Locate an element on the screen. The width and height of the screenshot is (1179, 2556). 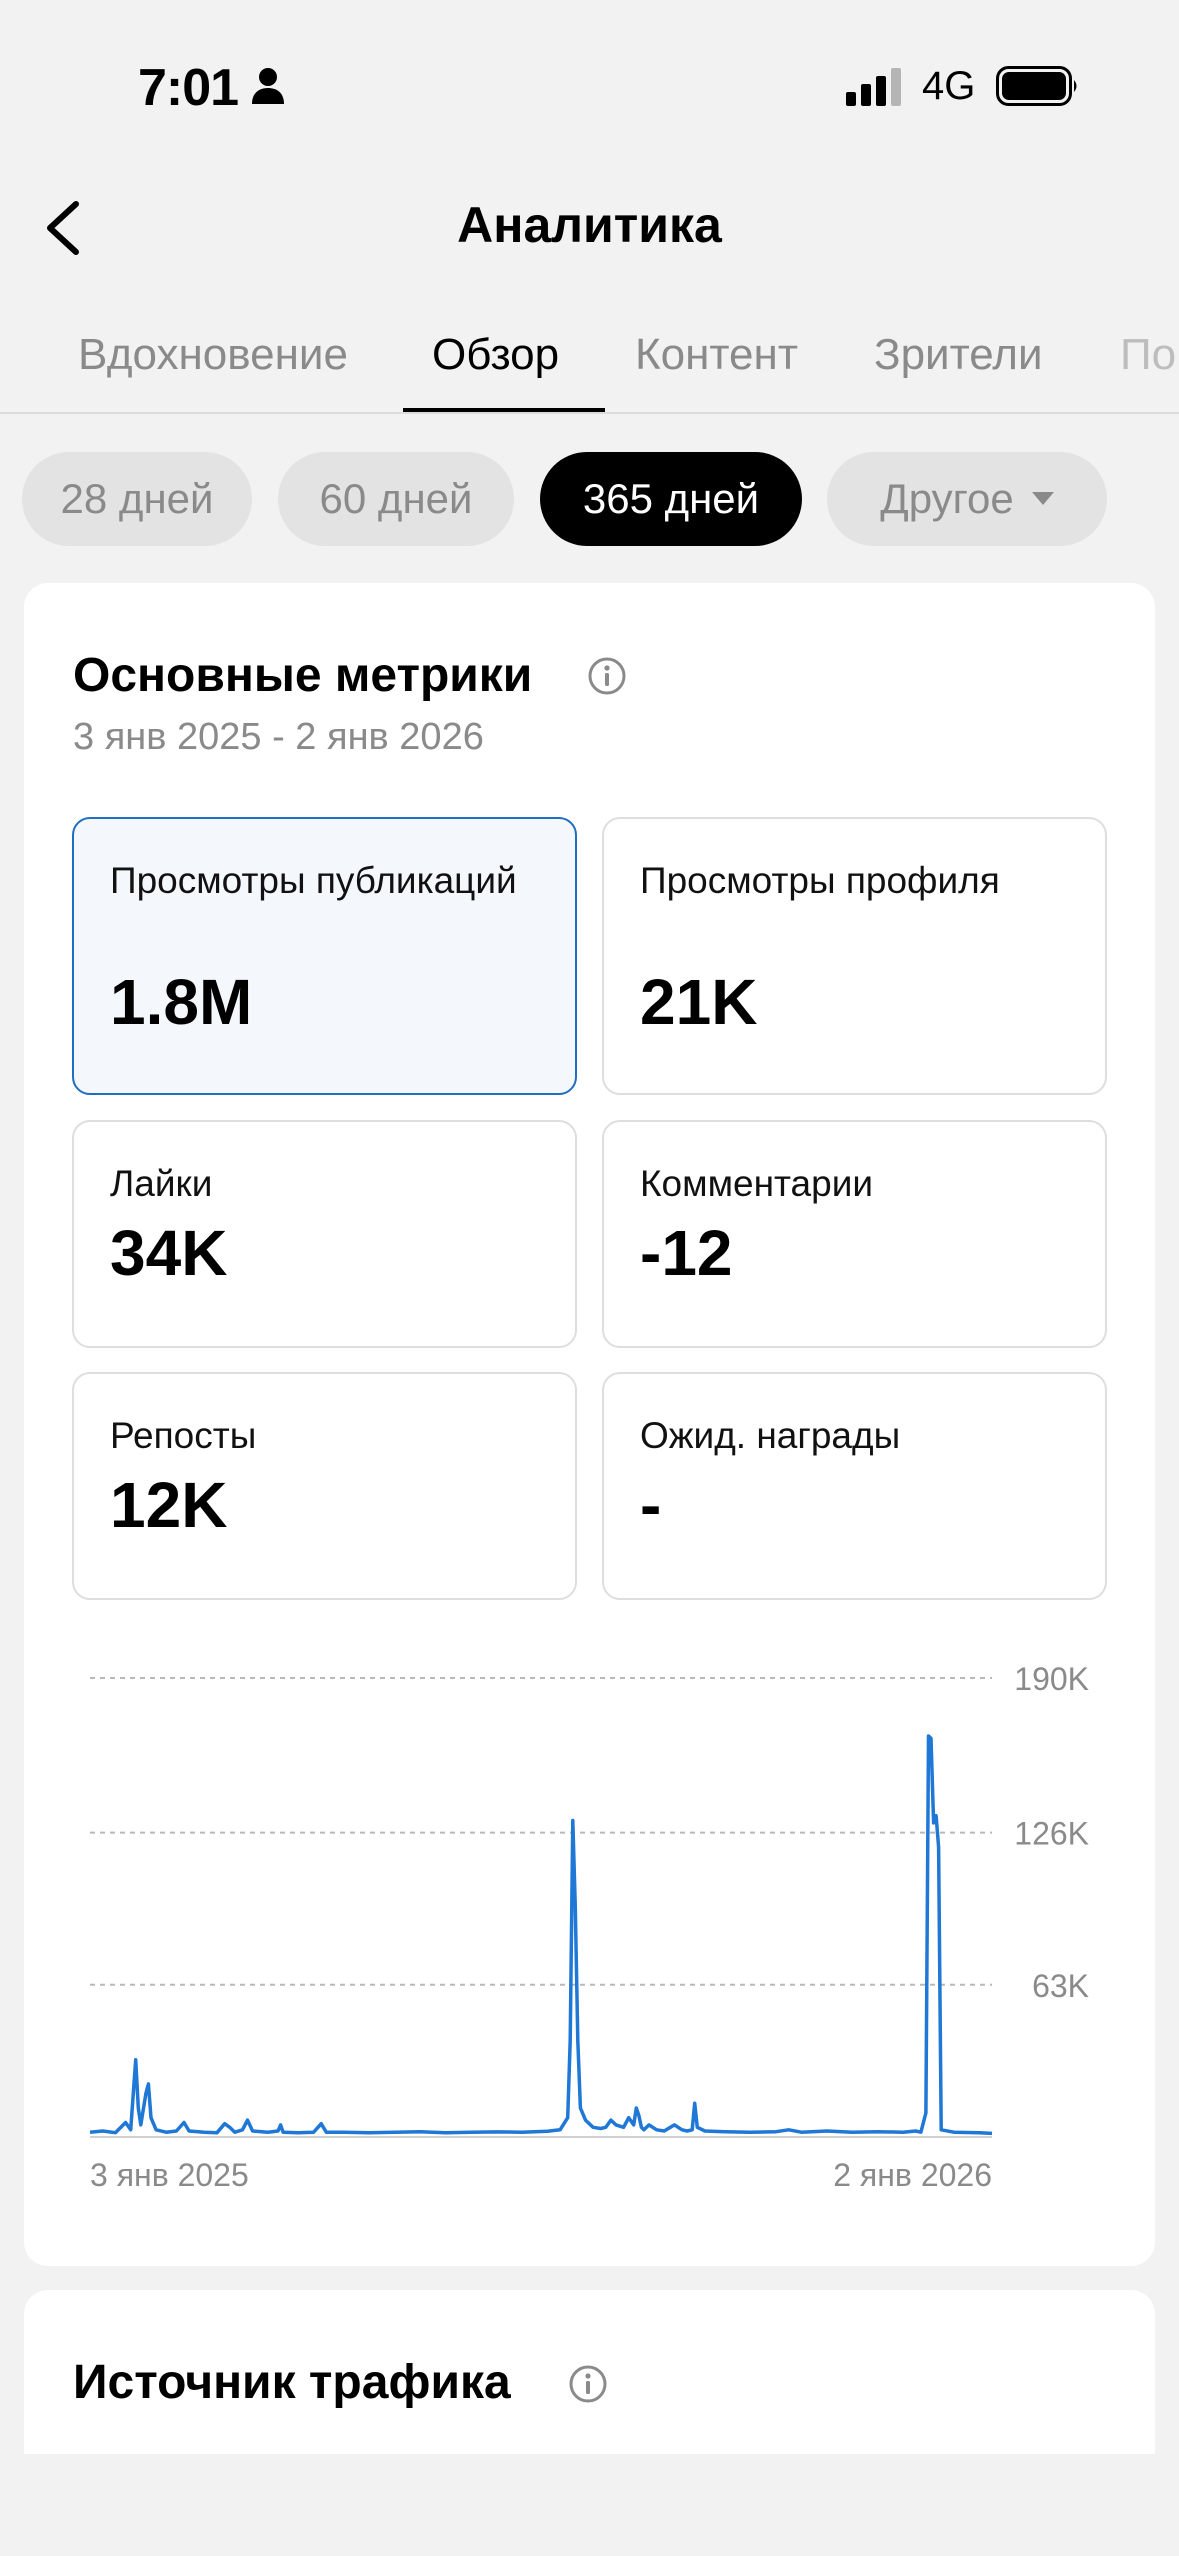
metric-value: 1.8M is located at coordinates (181, 1002).